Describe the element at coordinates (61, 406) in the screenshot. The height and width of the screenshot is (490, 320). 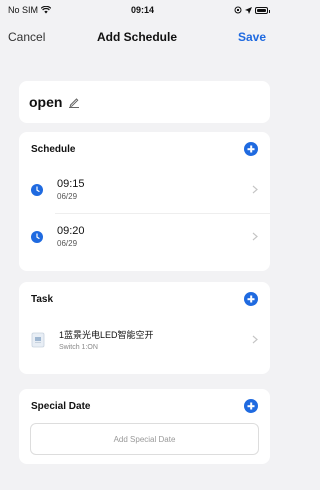
I see `special-date-title: Special Date` at that location.